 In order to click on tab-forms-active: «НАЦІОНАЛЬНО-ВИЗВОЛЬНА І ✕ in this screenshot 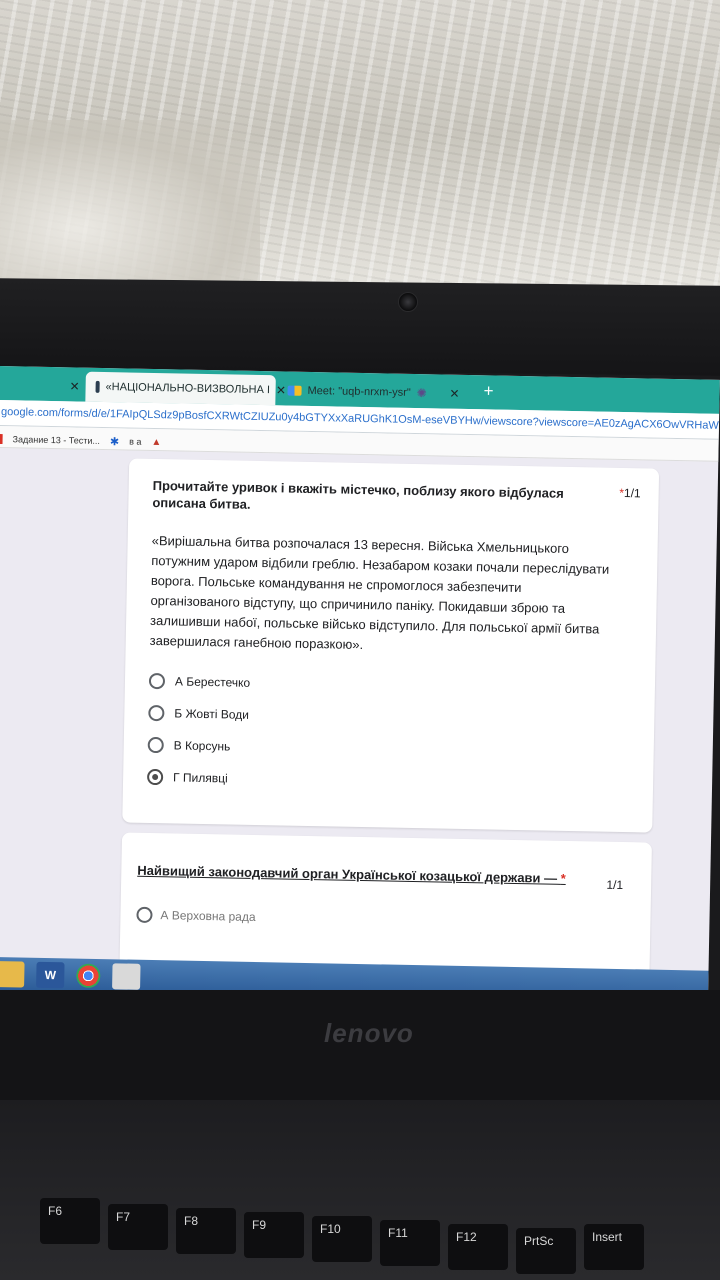, I will do `click(185, 388)`.